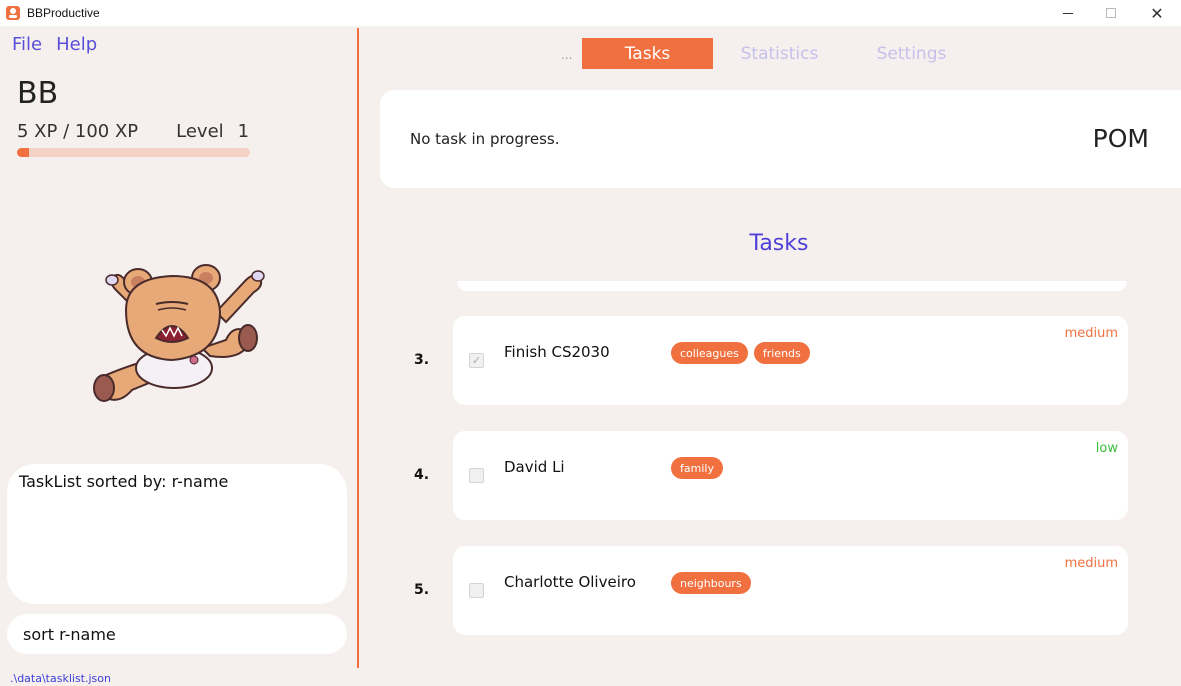  Describe the element at coordinates (709, 353) in the screenshot. I see `task-tag: colleagues` at that location.